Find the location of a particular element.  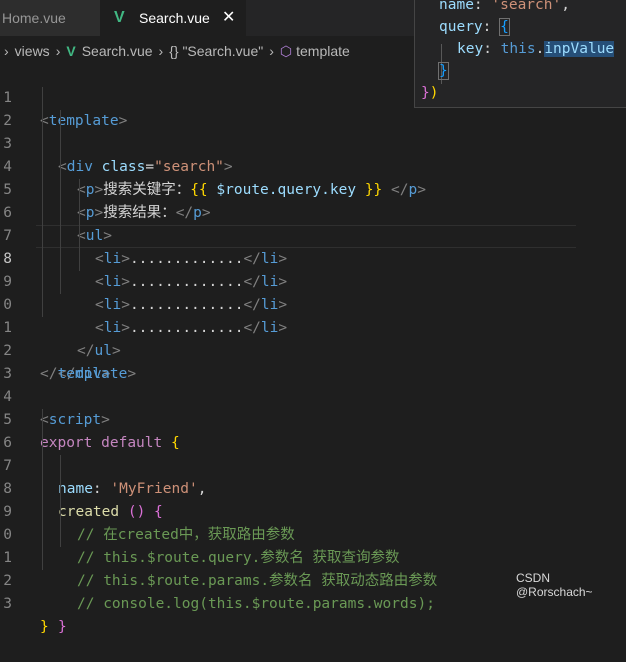

code-line: 1 </div> is located at coordinates (313, 338).